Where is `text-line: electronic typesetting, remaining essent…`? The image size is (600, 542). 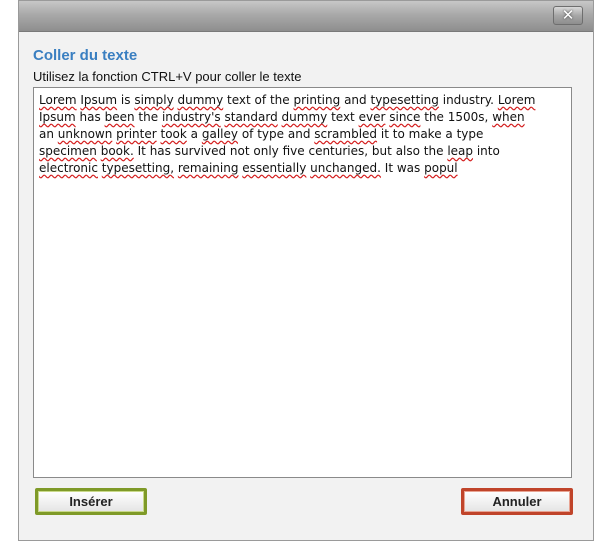 text-line: electronic typesetting, remaining essent… is located at coordinates (248, 168).